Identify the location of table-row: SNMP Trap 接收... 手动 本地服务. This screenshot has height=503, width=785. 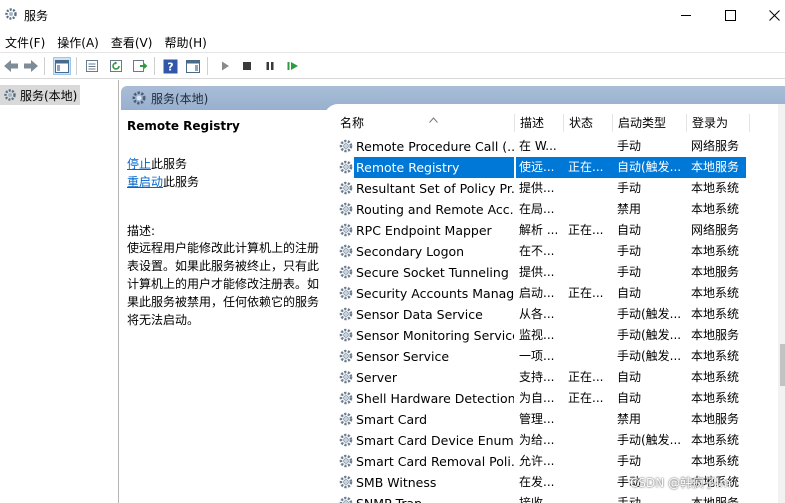
(560, 498).